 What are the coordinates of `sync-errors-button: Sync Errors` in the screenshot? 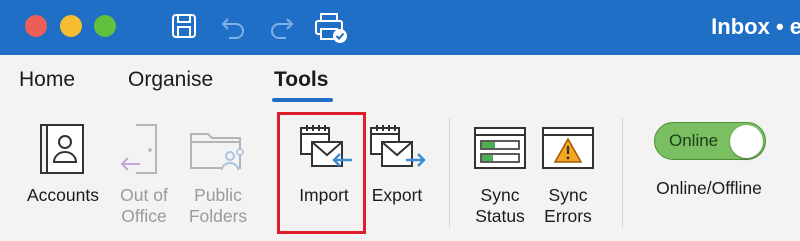 It's located at (568, 172).